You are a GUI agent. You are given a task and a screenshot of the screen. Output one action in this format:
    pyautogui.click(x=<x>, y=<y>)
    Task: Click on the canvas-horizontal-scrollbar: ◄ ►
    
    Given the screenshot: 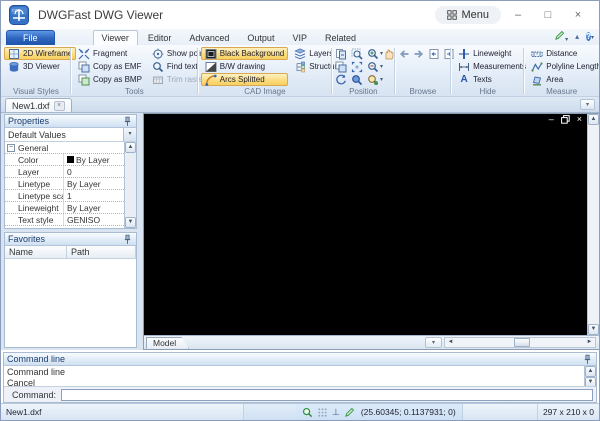 What is the action you would take?
    pyautogui.click(x=520, y=342)
    